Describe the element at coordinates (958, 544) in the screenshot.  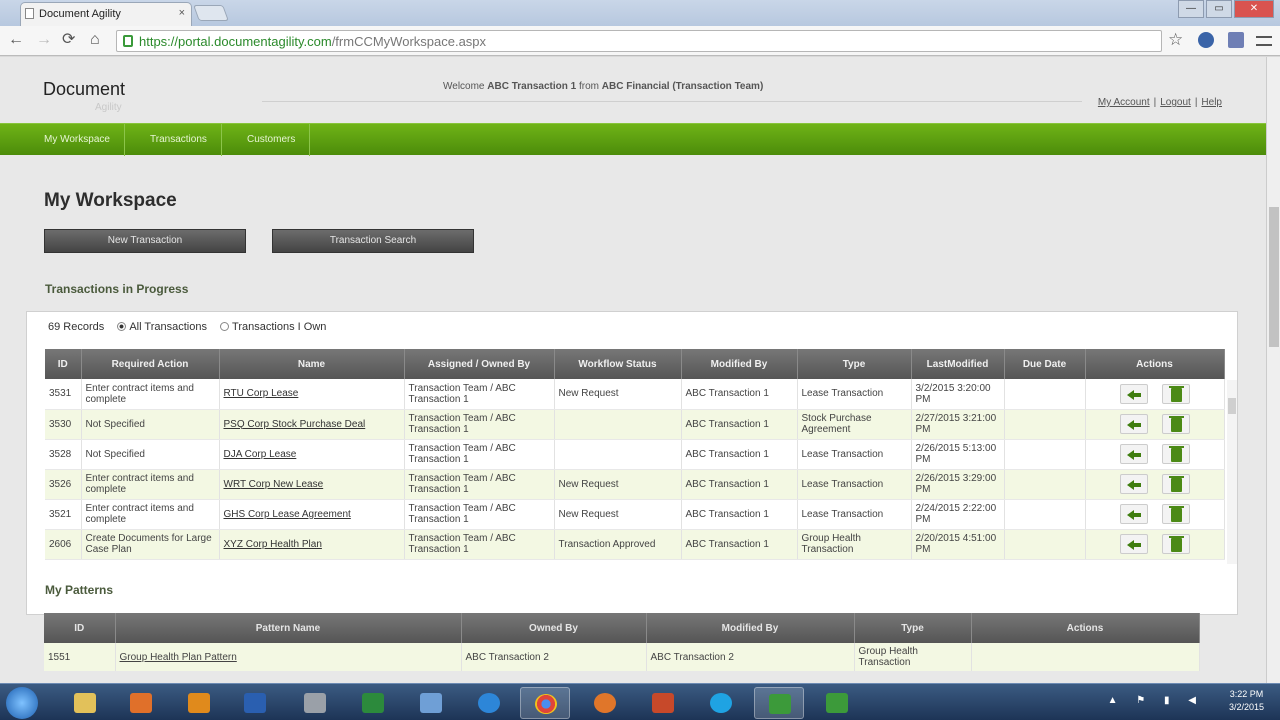
I see `cell-last-modified: 2/20/2015 4:51:00 PM` at that location.